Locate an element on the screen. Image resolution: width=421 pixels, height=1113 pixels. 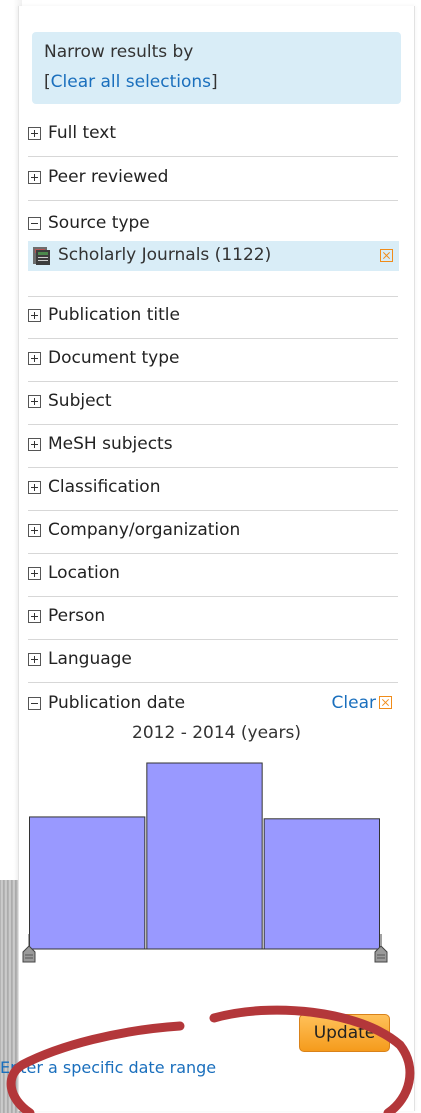
journal-icon is located at coordinates (41, 256).